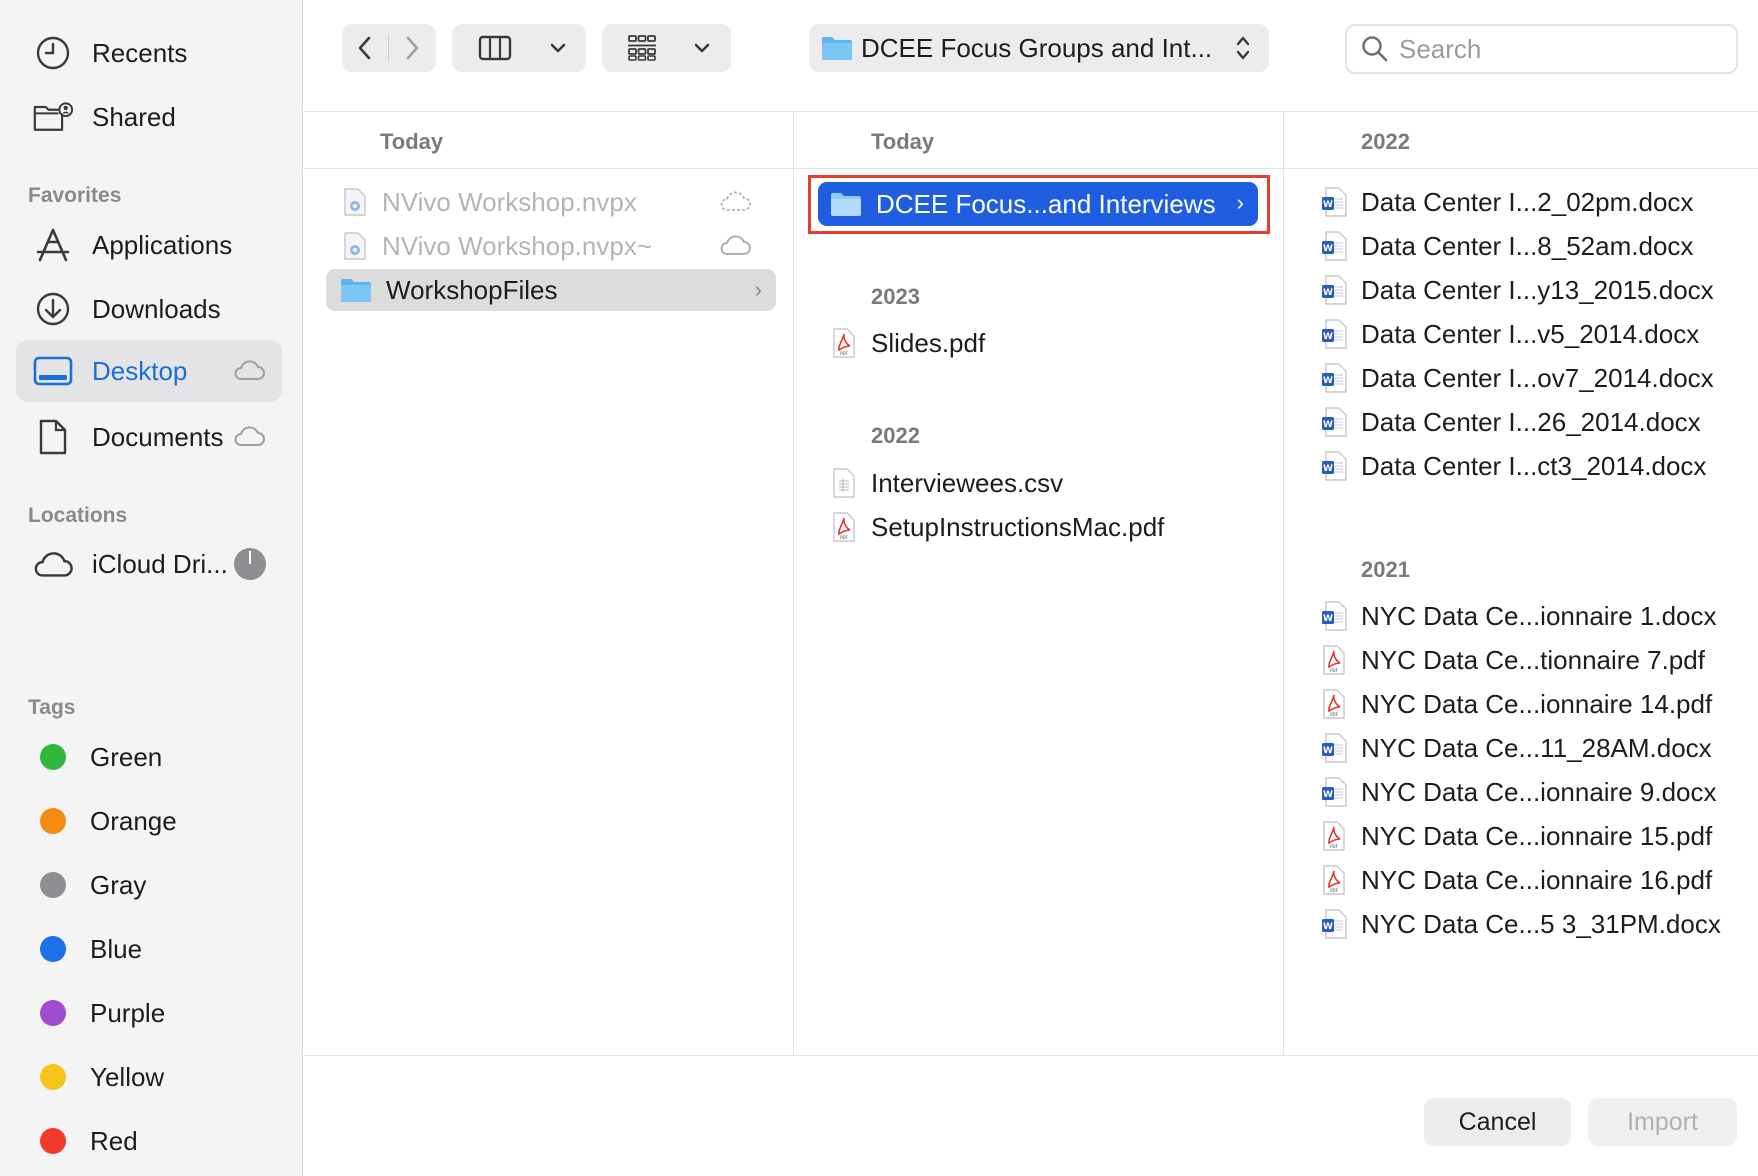  Describe the element at coordinates (114, 1140) in the screenshot. I see `tag-label: Red` at that location.